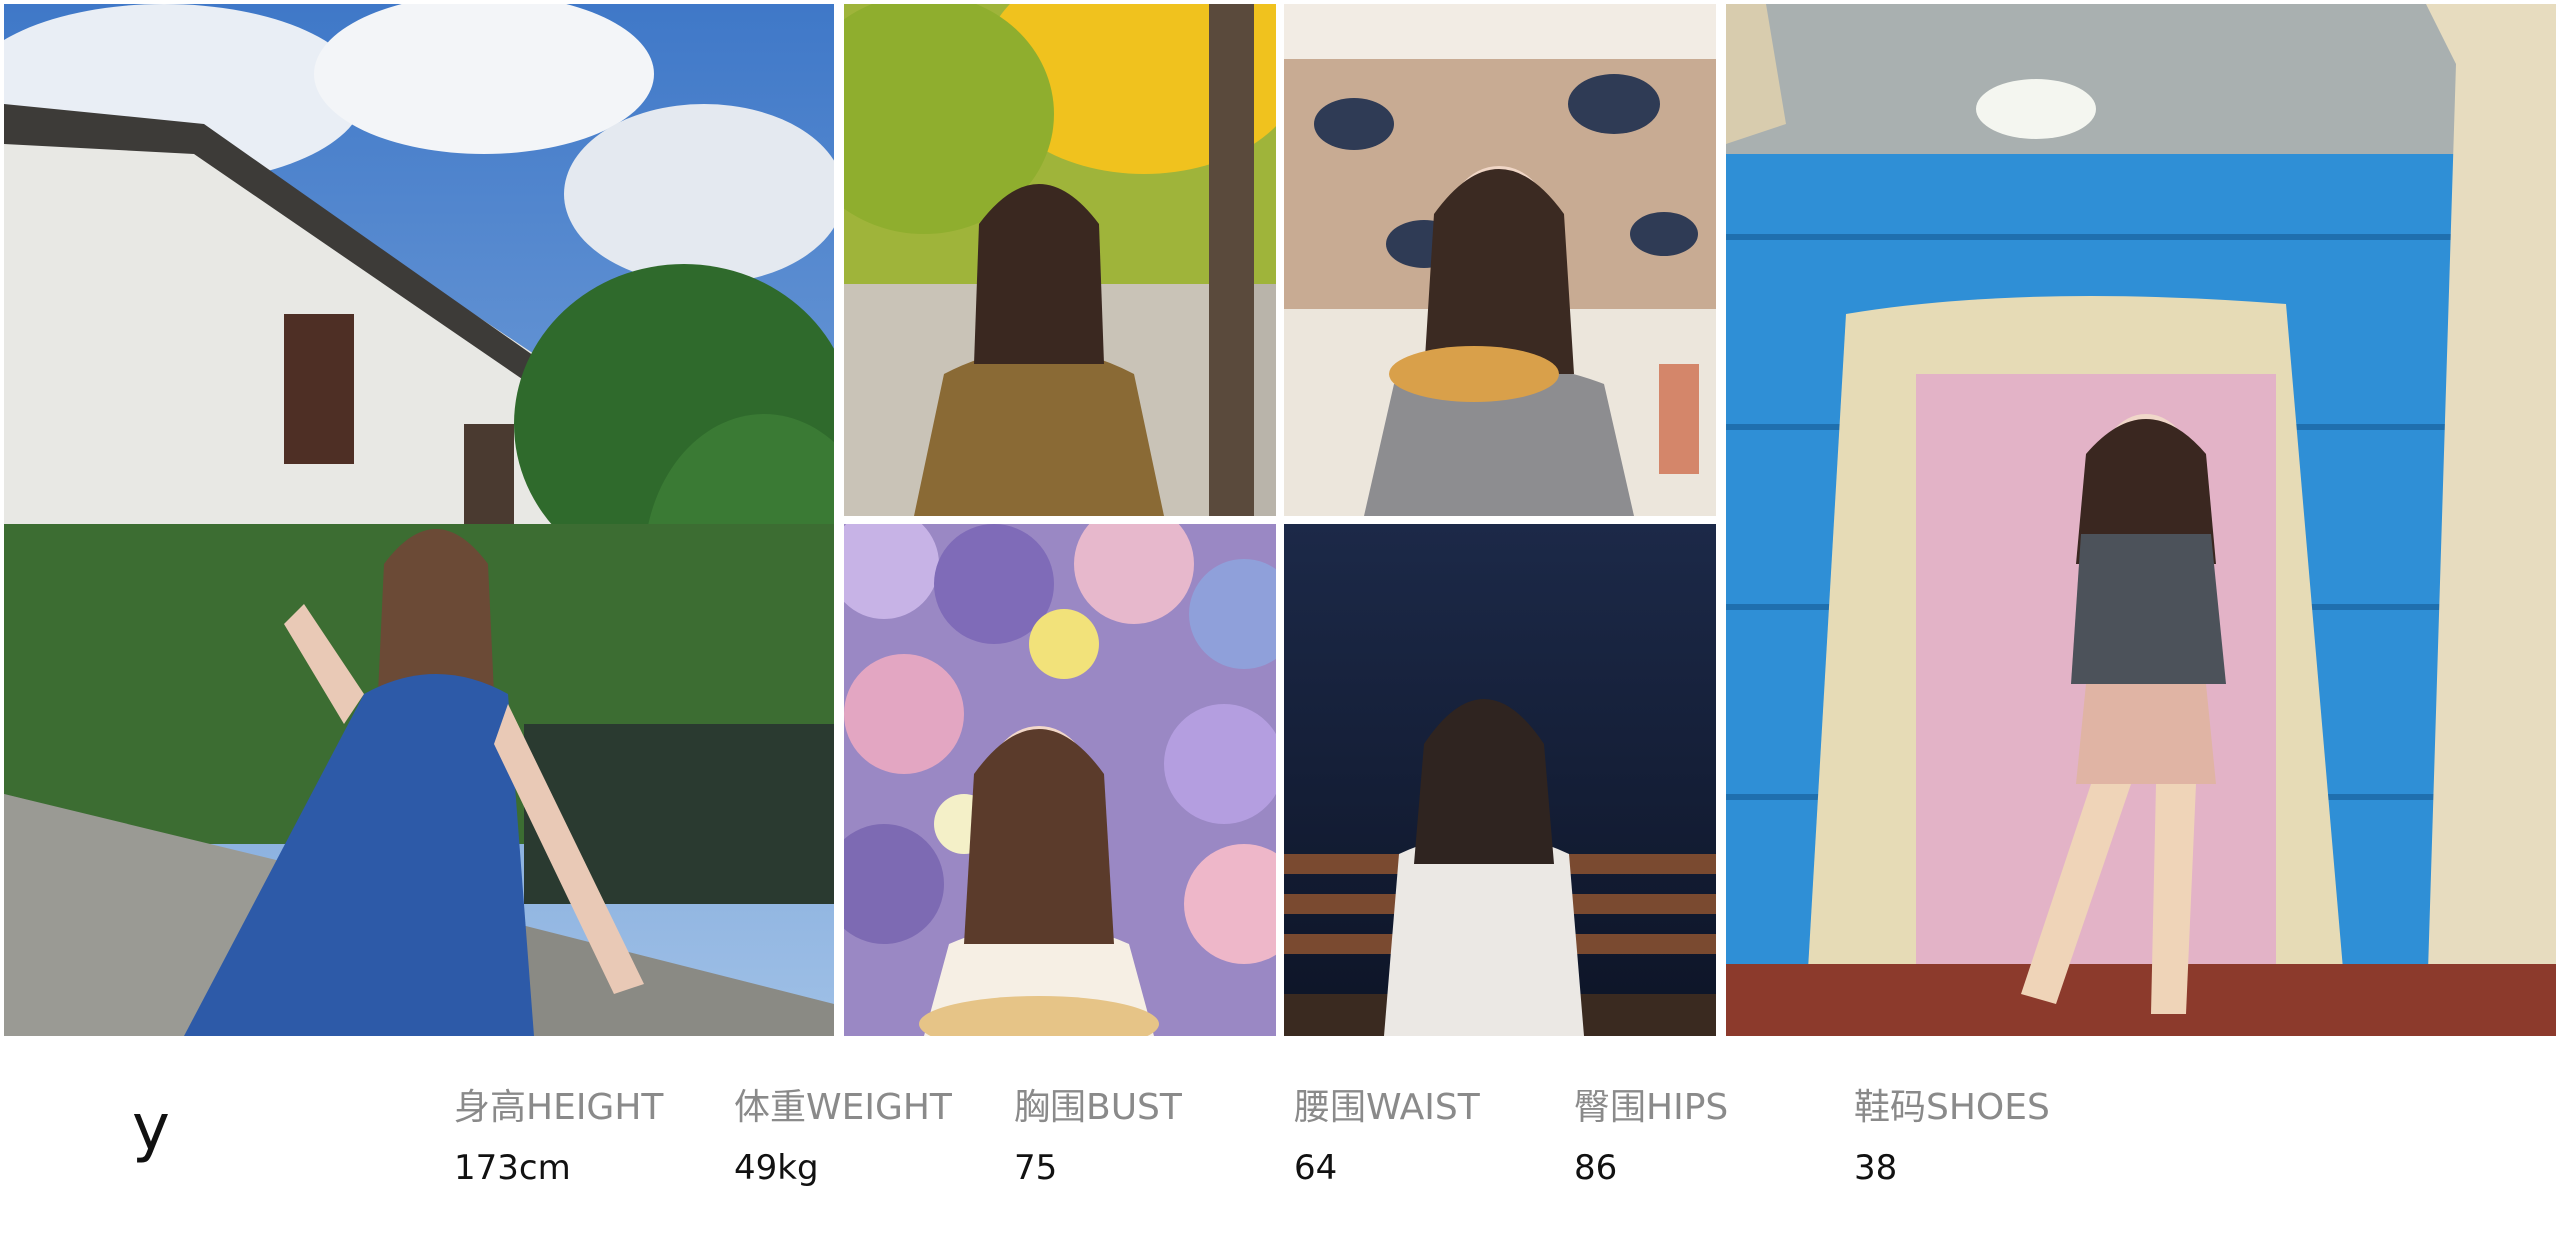 Image resolution: width=2560 pixels, height=1240 pixels. I want to click on stat-shoes: 鞋码SHOES 38, so click(1989, 1137).